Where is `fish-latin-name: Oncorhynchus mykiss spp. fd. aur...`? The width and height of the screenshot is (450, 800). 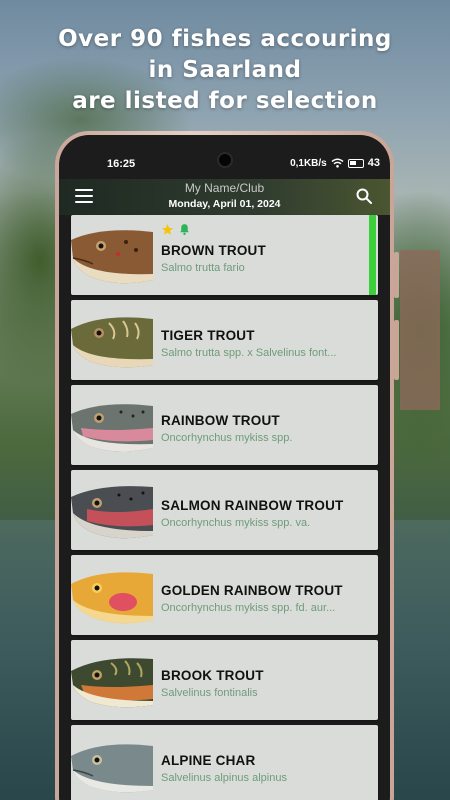
fish-latin-name: Oncorhynchus mykiss spp. fd. aur... is located at coordinates (248, 608).